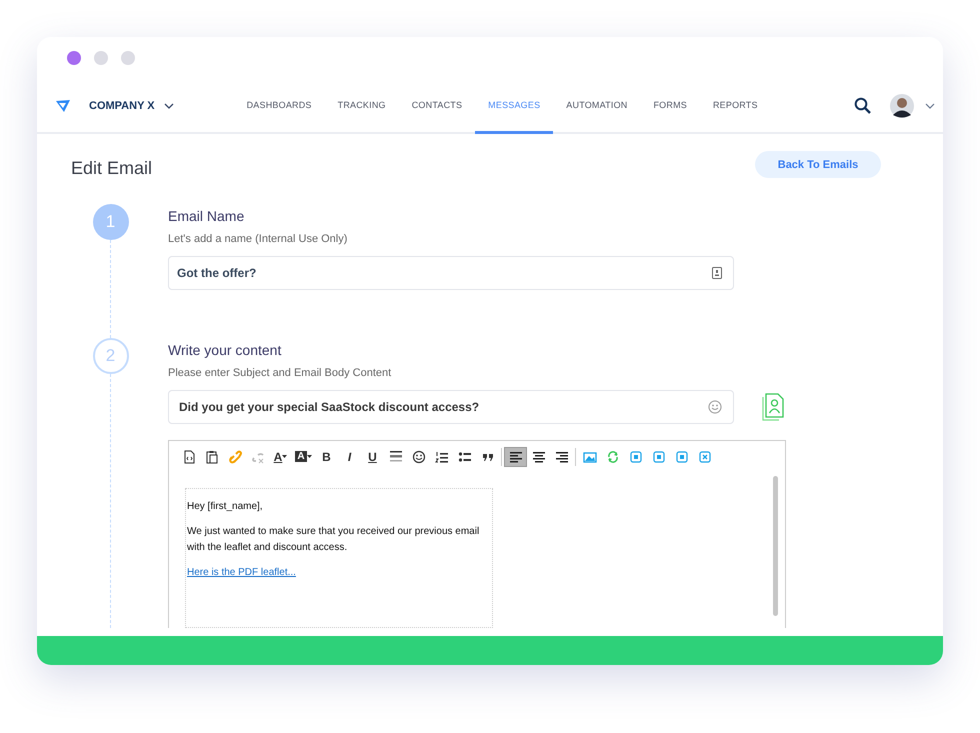 Image resolution: width=980 pixels, height=733 pixels. Describe the element at coordinates (441, 457) in the screenshot. I see `ol-icon` at that location.